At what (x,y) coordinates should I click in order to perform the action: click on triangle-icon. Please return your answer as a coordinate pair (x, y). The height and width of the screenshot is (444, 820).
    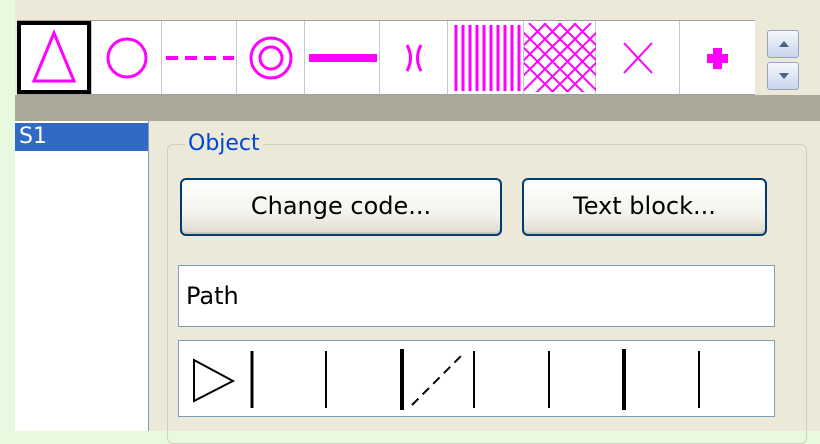
    Looking at the image, I should click on (54, 56).